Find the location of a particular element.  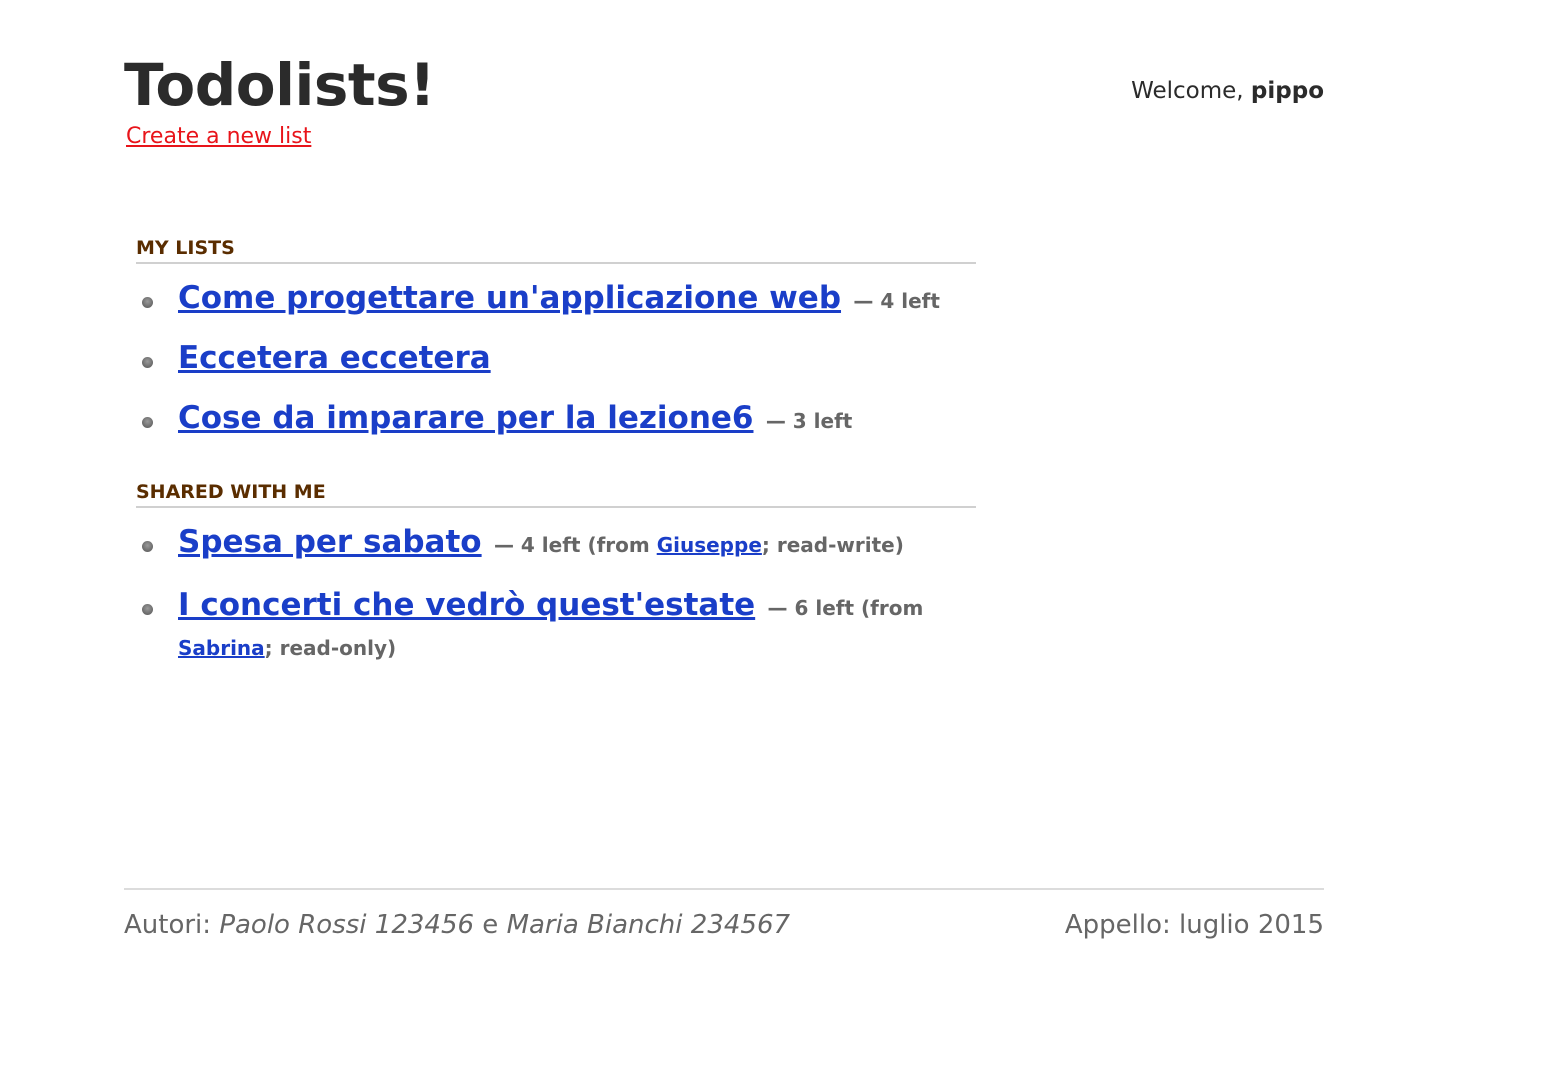

list-remaining: — 4 left is located at coordinates (896, 301).